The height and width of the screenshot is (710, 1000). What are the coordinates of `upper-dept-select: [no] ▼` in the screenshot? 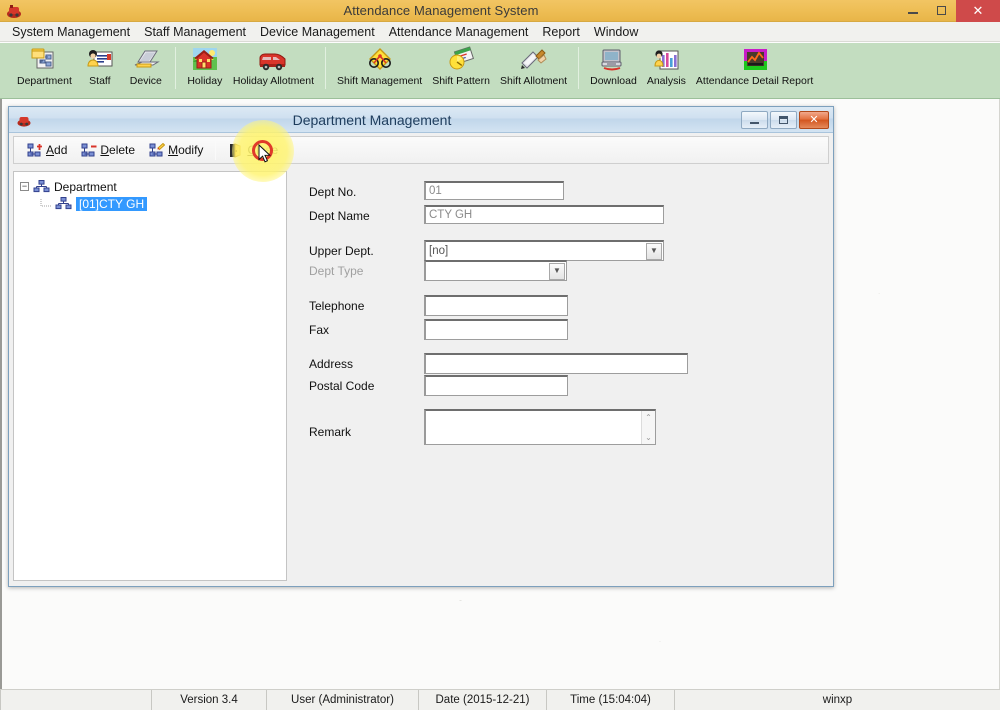 It's located at (544, 250).